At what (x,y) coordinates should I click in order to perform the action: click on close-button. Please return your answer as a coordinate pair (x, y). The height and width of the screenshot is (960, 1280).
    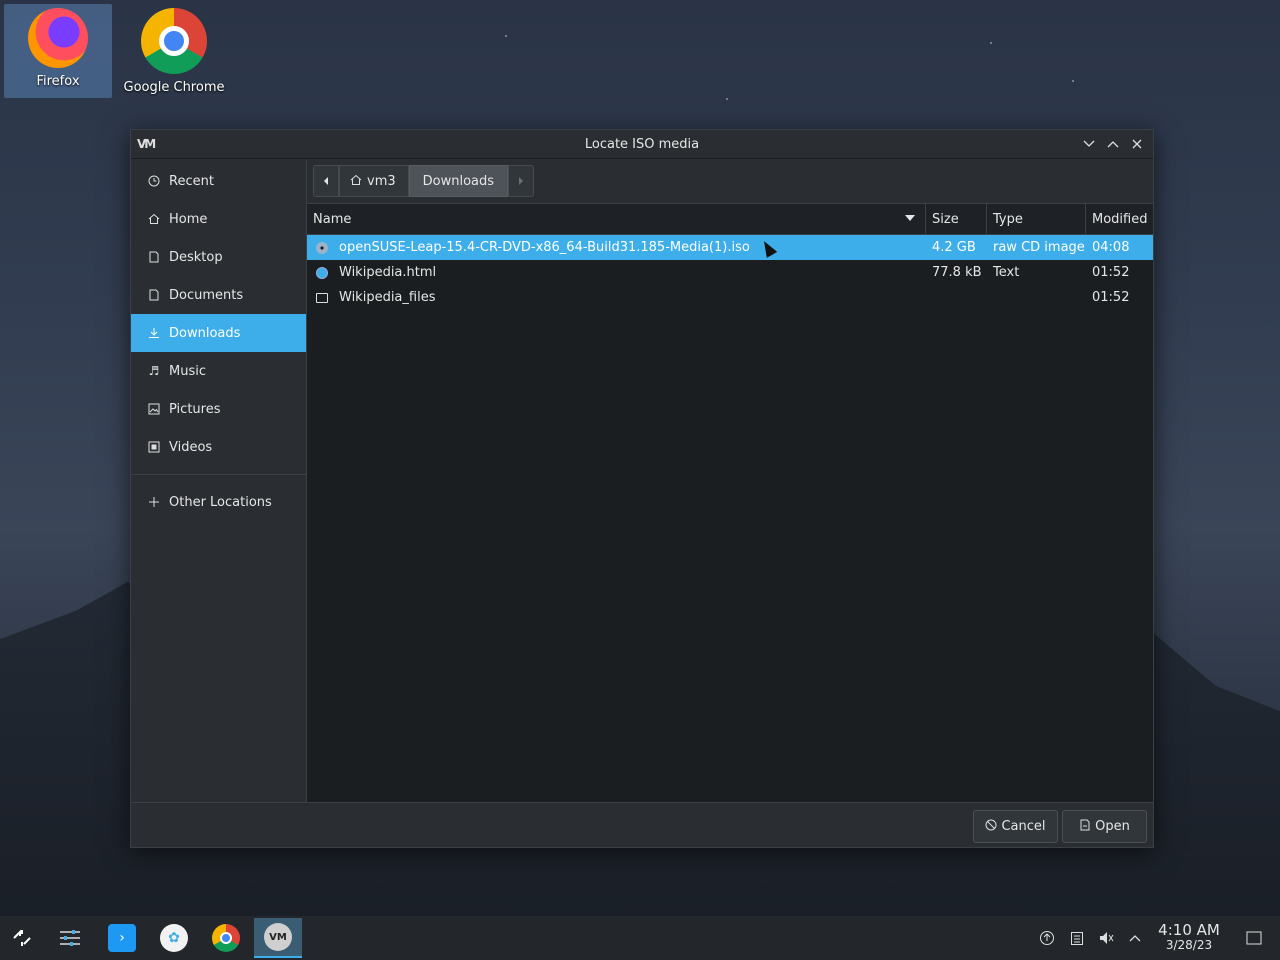
    Looking at the image, I should click on (1137, 144).